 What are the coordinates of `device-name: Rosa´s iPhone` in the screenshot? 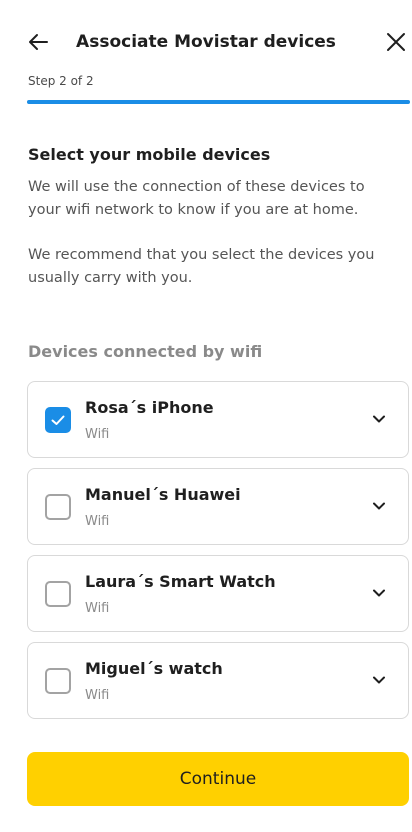 It's located at (149, 407).